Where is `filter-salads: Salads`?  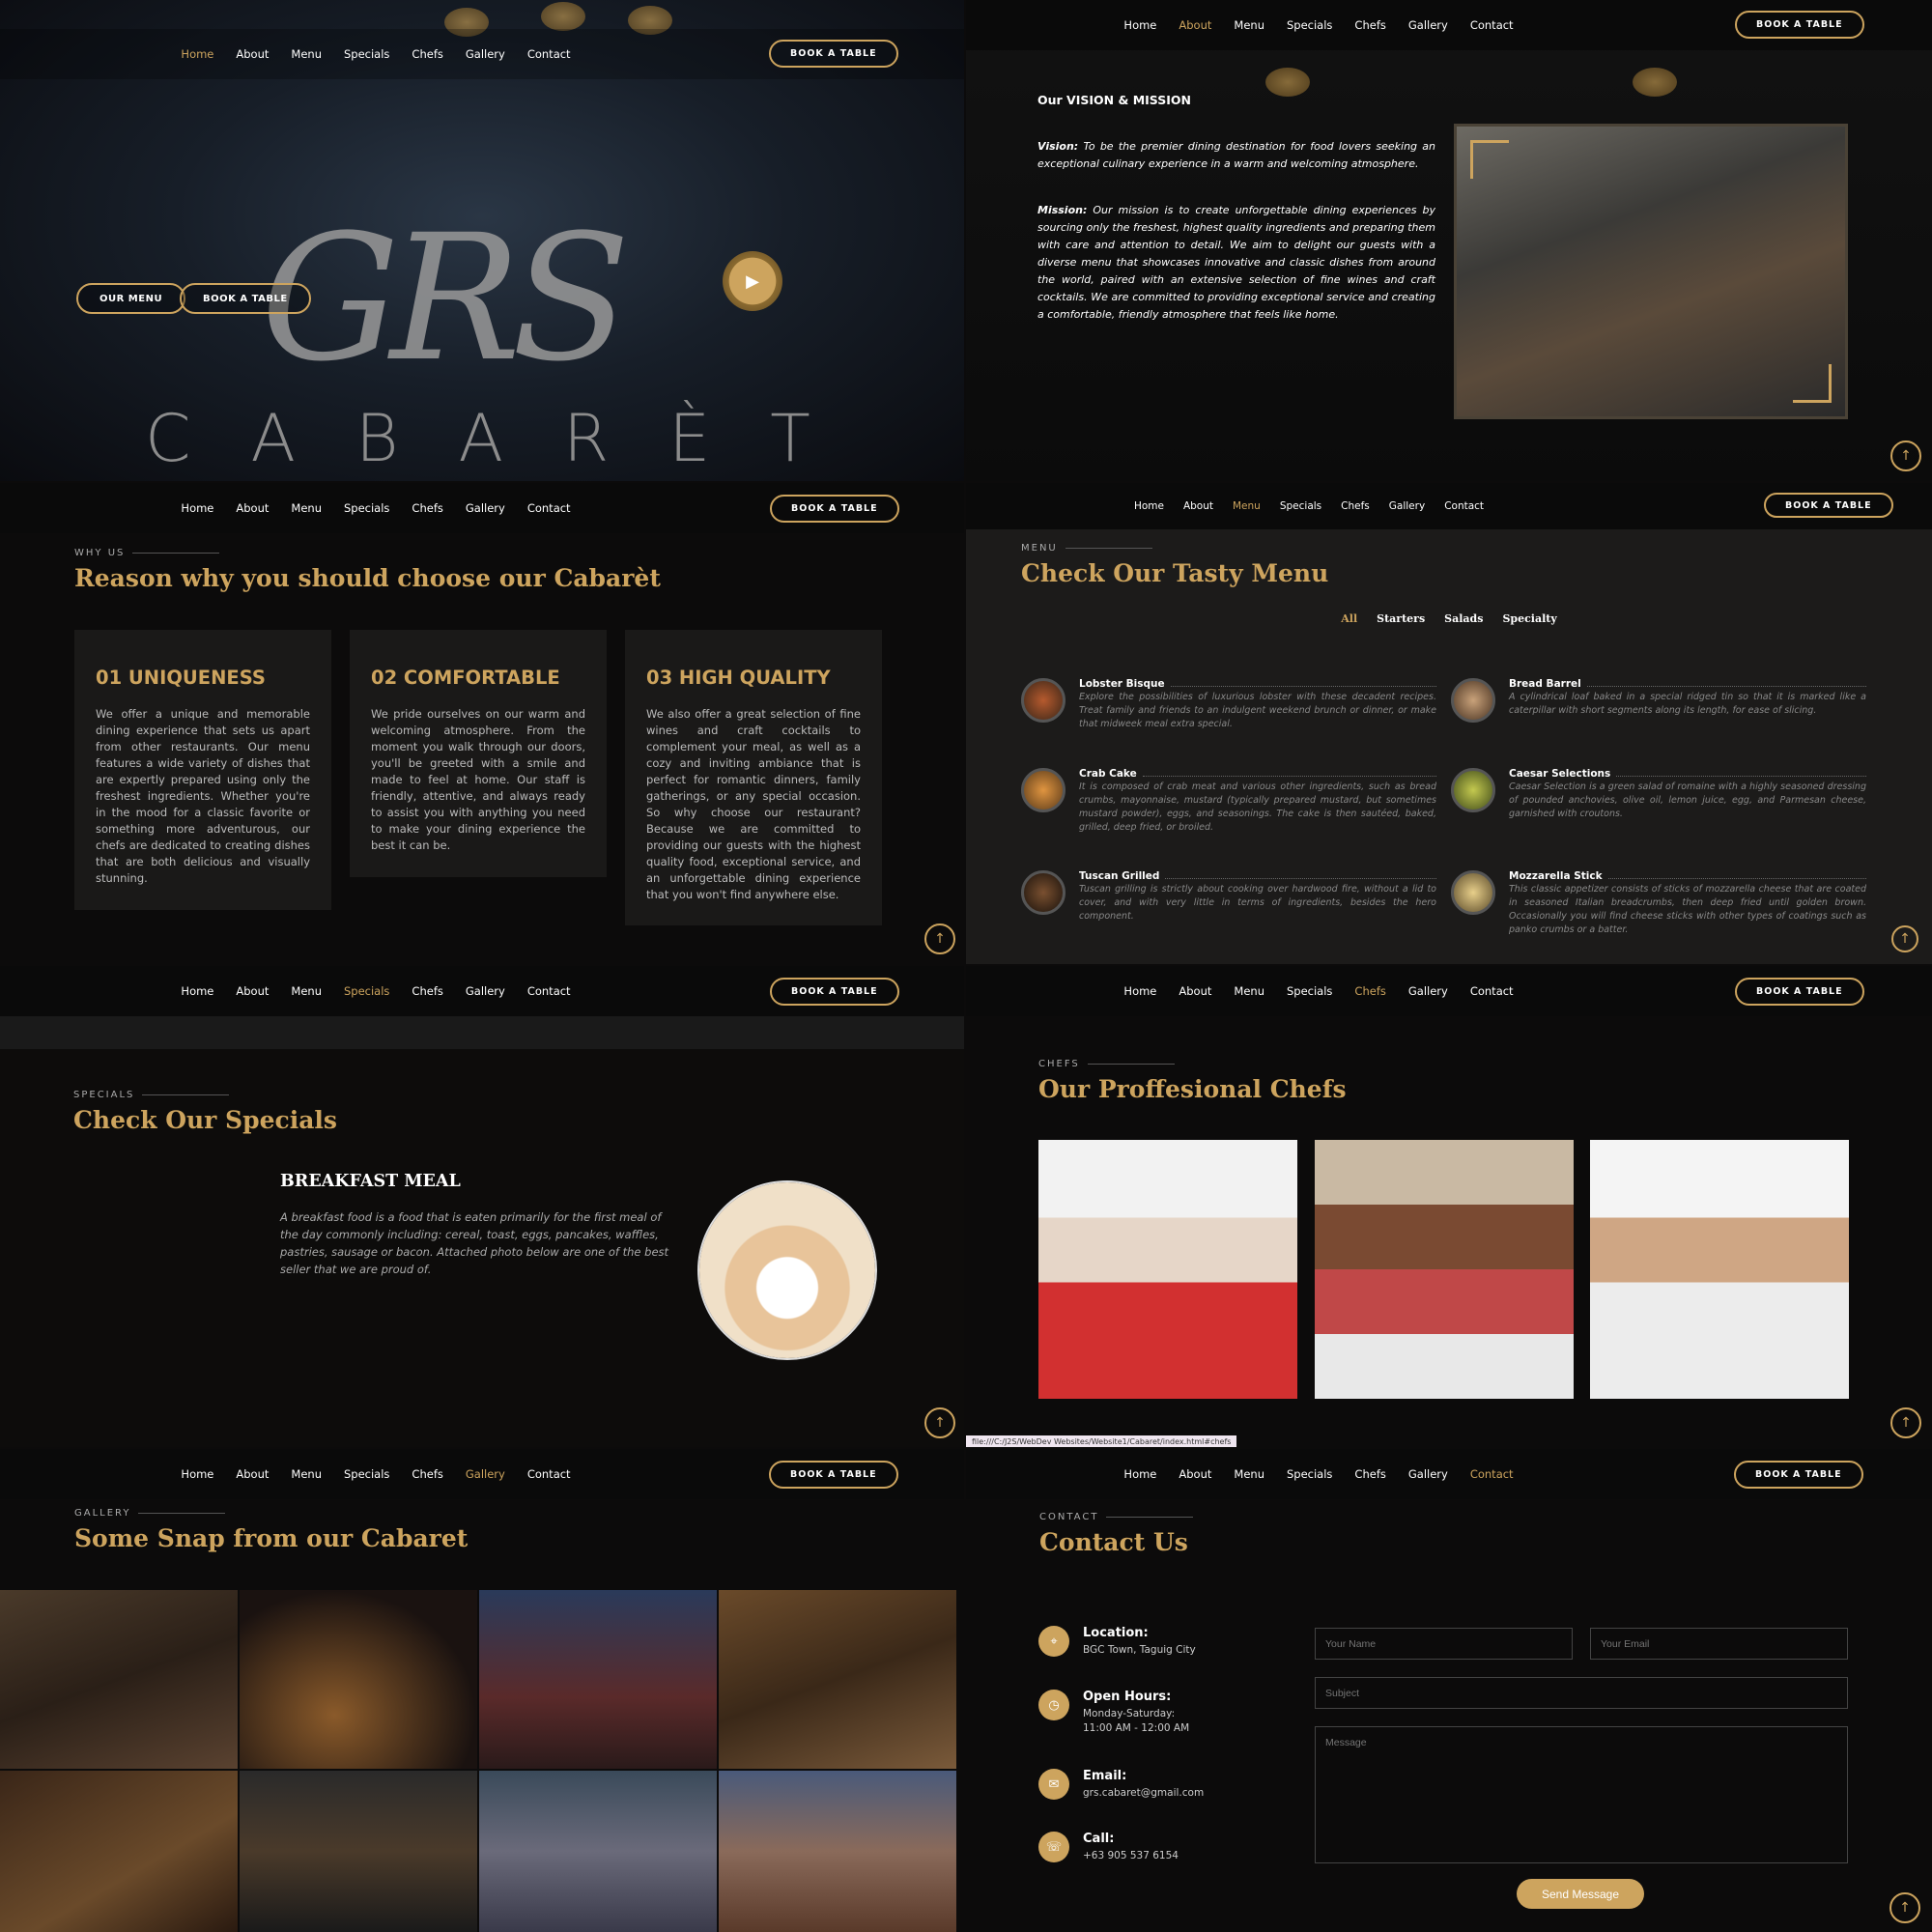 filter-salads: Salads is located at coordinates (1463, 618).